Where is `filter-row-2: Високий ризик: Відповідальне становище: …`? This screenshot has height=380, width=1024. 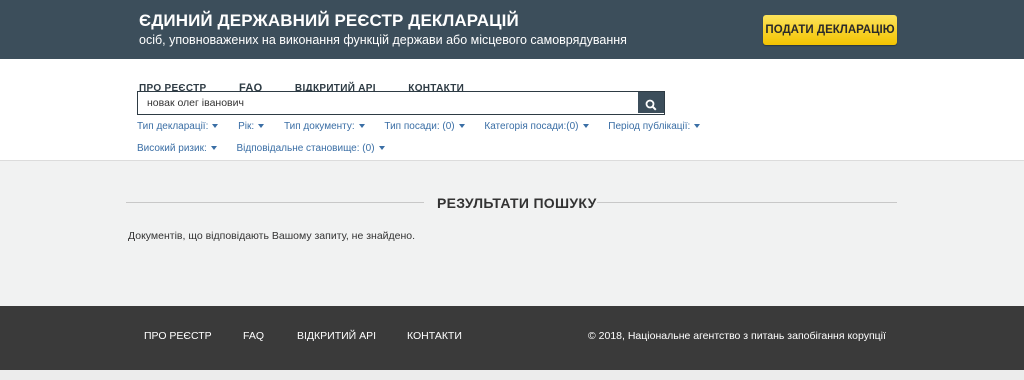
filter-row-2: Високий ризик: Відповідальне становище: … is located at coordinates (269, 148).